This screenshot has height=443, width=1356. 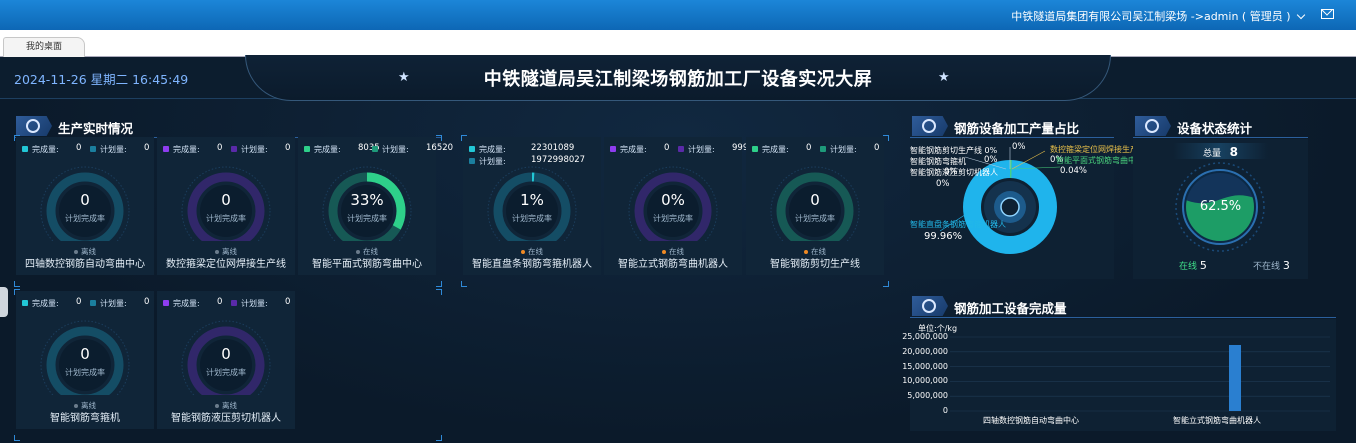 What do you see at coordinates (532, 264) in the screenshot?
I see `device-name: 智能直盘条钢筋弯箍机器人` at bounding box center [532, 264].